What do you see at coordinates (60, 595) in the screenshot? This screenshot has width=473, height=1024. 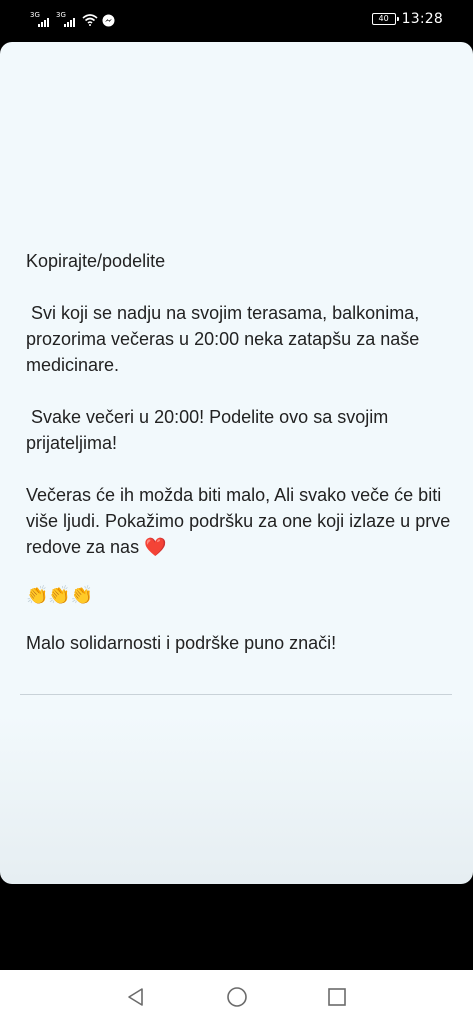 I see `clapping-emojis: 👏👏👏` at bounding box center [60, 595].